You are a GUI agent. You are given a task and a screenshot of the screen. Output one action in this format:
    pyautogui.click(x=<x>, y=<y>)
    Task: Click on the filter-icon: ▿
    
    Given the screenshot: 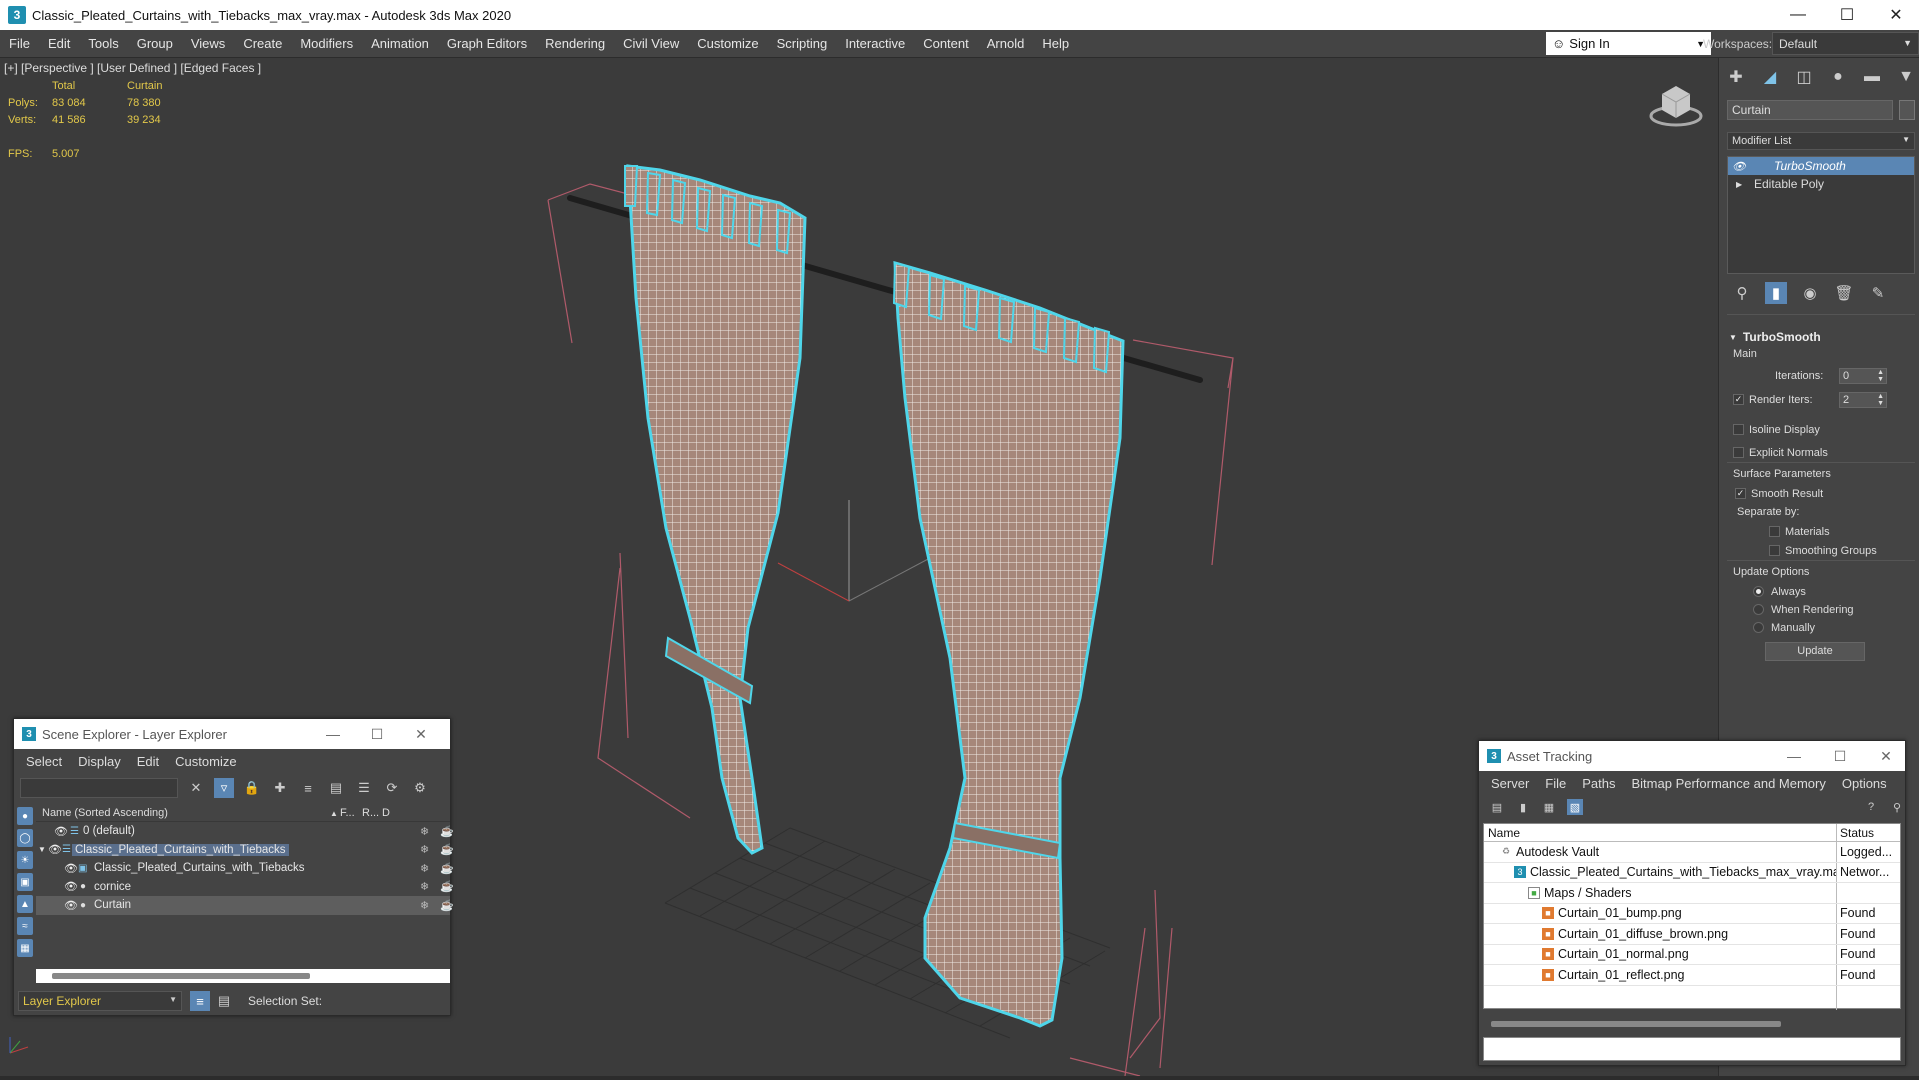 What is the action you would take?
    pyautogui.click(x=224, y=788)
    